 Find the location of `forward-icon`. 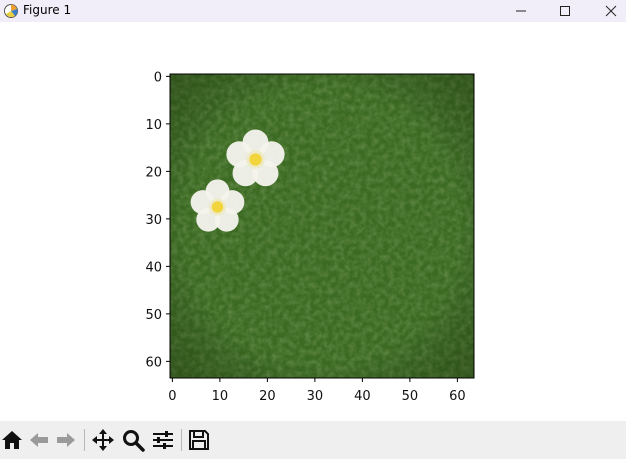

forward-icon is located at coordinates (66, 440).